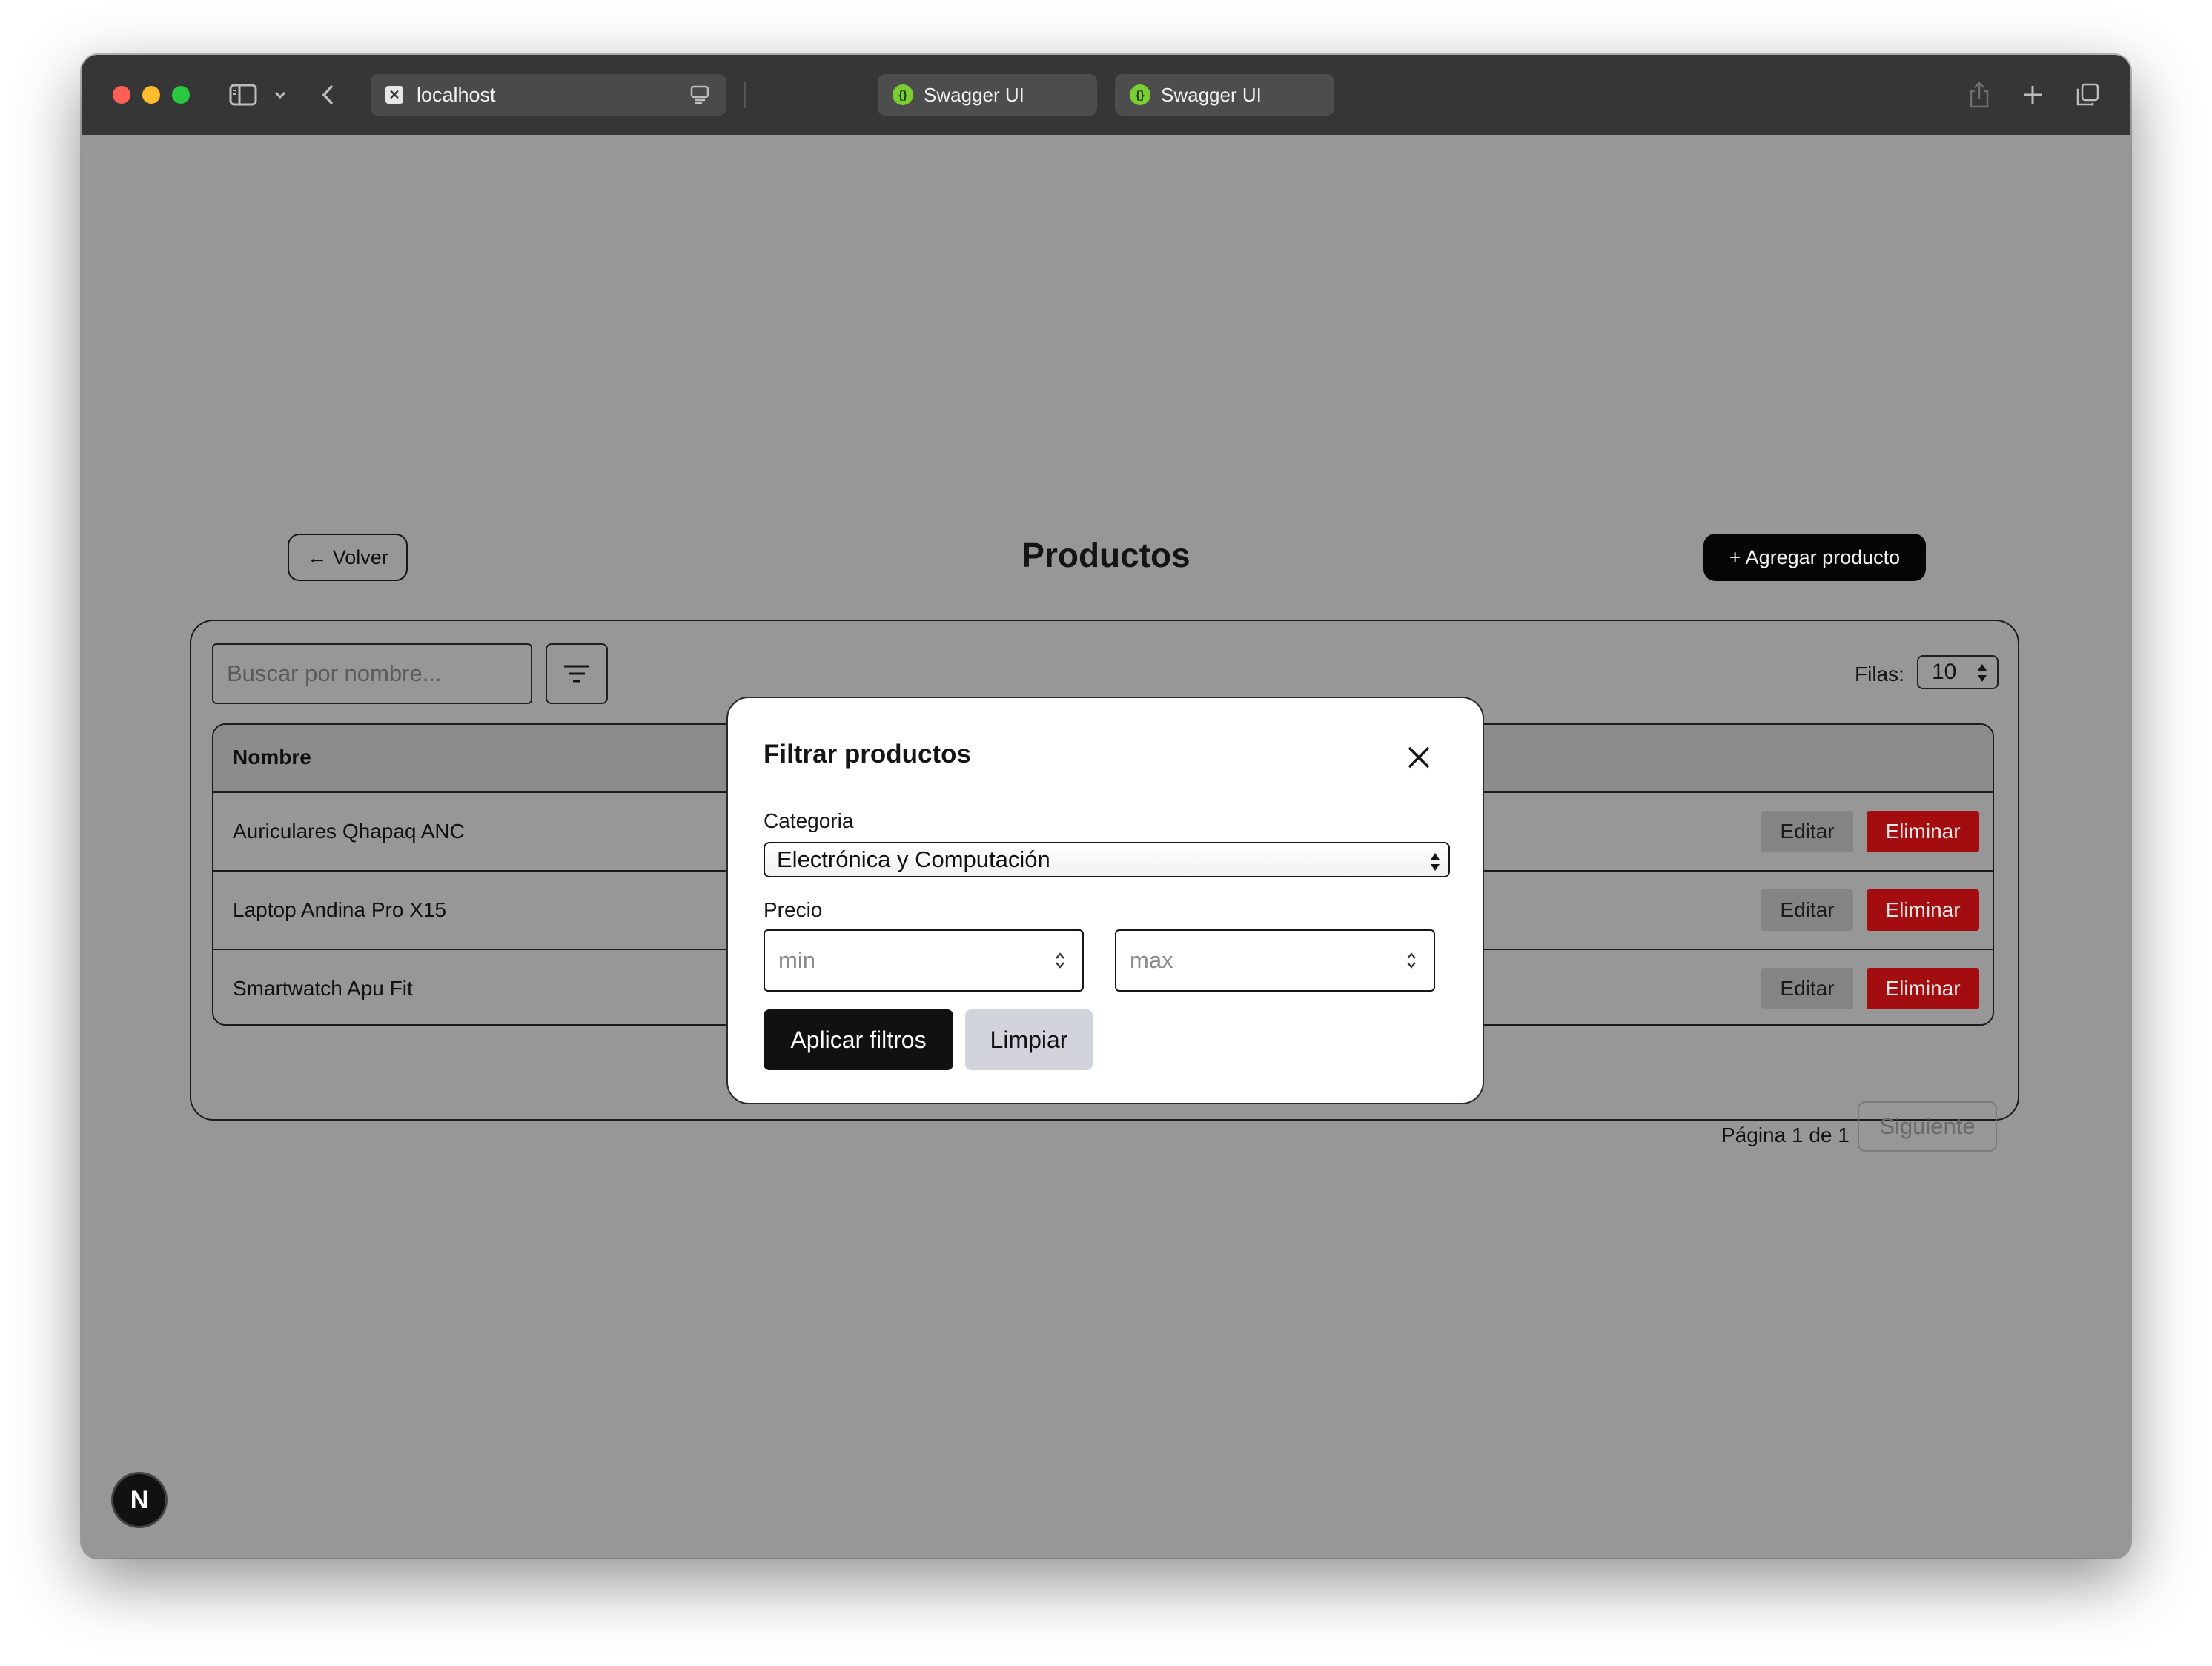 The image size is (2212, 1666). Describe the element at coordinates (1029, 1039) in the screenshot. I see `clear-filters-button: Limpiar` at that location.